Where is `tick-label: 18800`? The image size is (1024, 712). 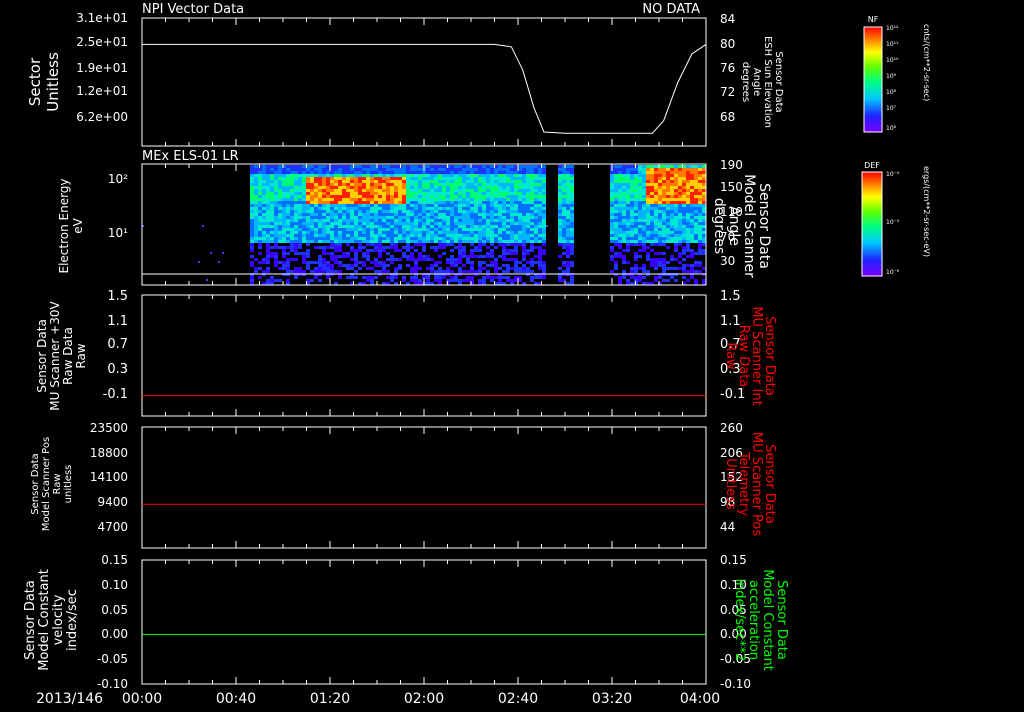
tick-label: 18800 is located at coordinates (109, 453).